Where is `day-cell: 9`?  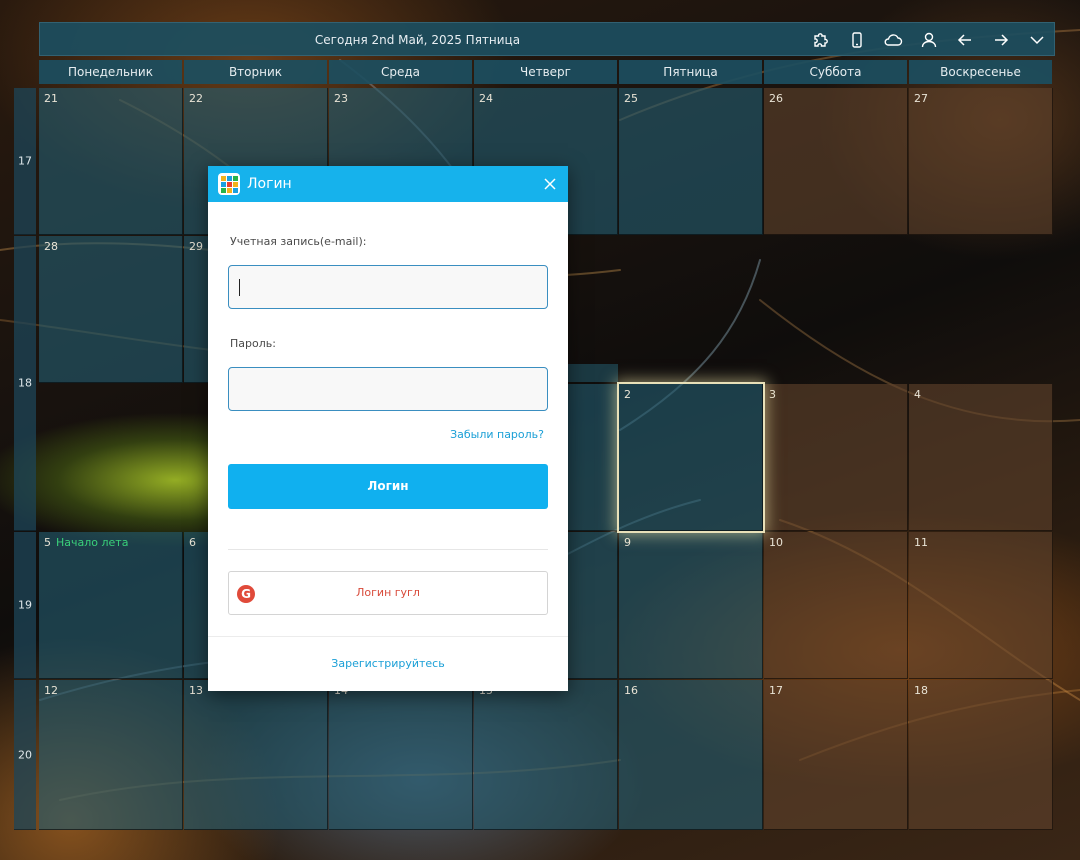 day-cell: 9 is located at coordinates (691, 605).